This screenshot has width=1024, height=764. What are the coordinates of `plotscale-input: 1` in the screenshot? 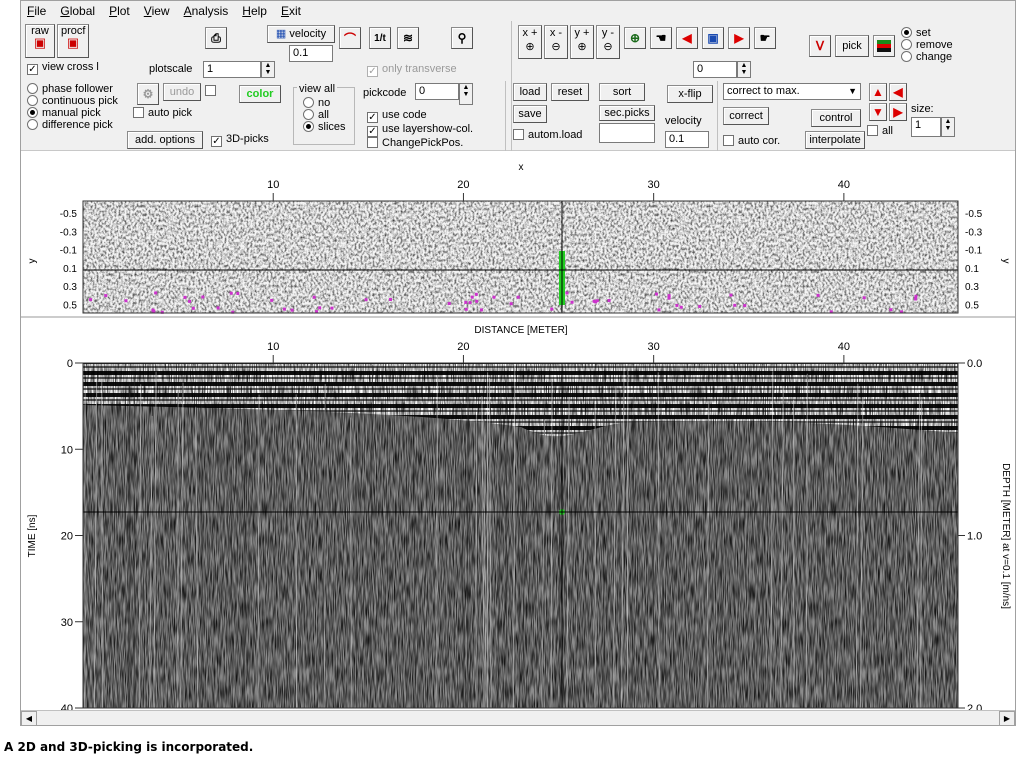 It's located at (232, 69).